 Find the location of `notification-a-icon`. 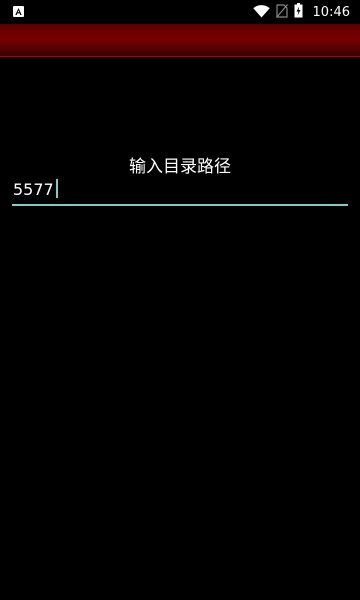

notification-a-icon is located at coordinates (18, 11).